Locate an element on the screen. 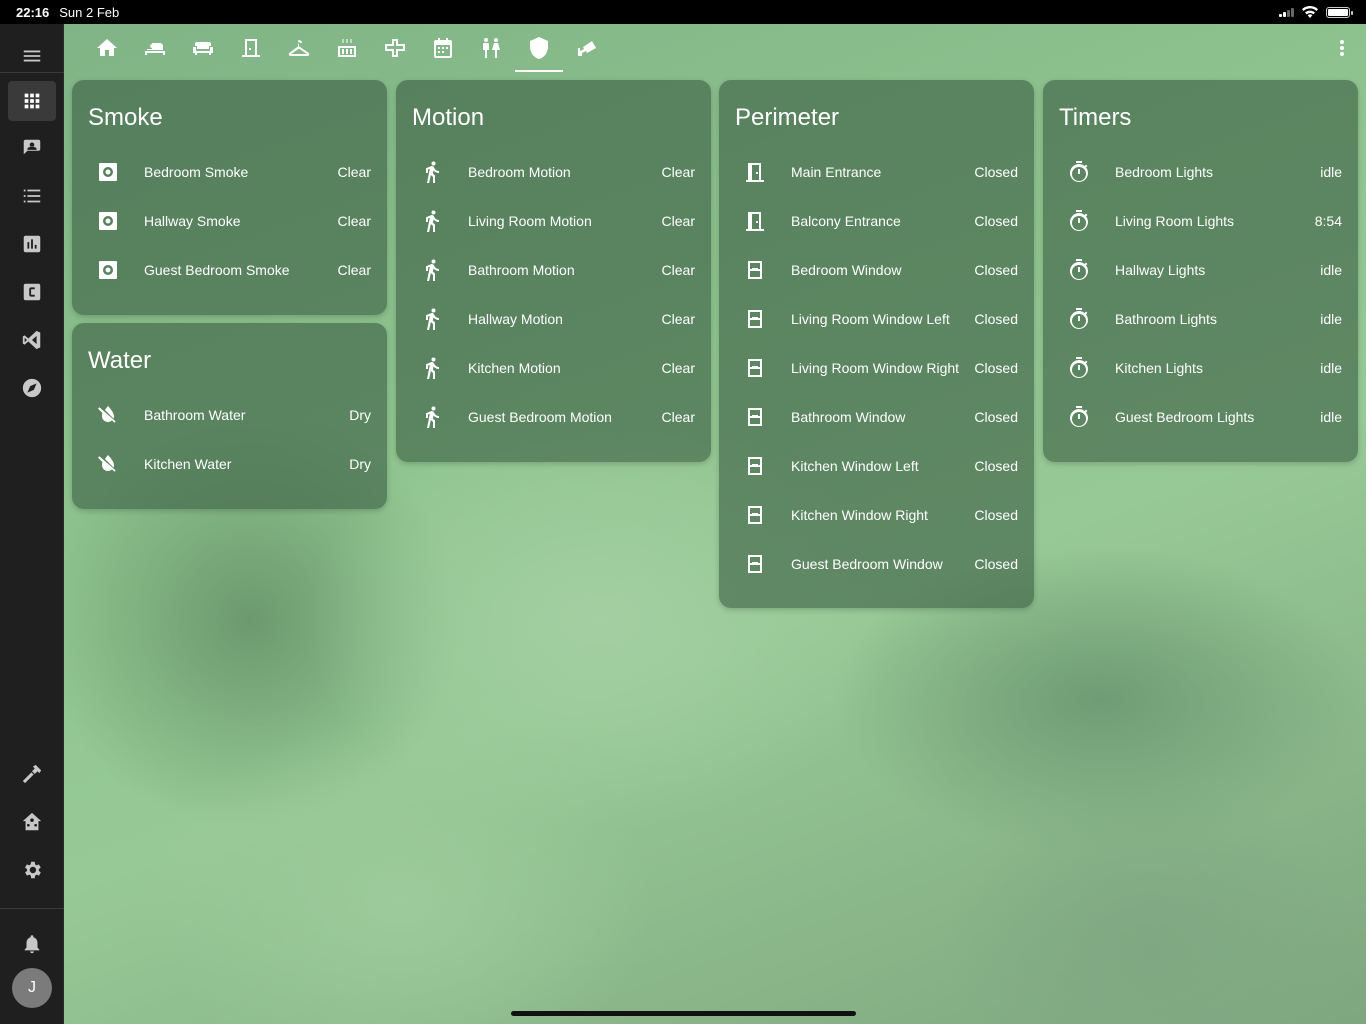 This screenshot has height=1024, width=1366. sidebar-item-developer-tools is located at coordinates (32, 774).